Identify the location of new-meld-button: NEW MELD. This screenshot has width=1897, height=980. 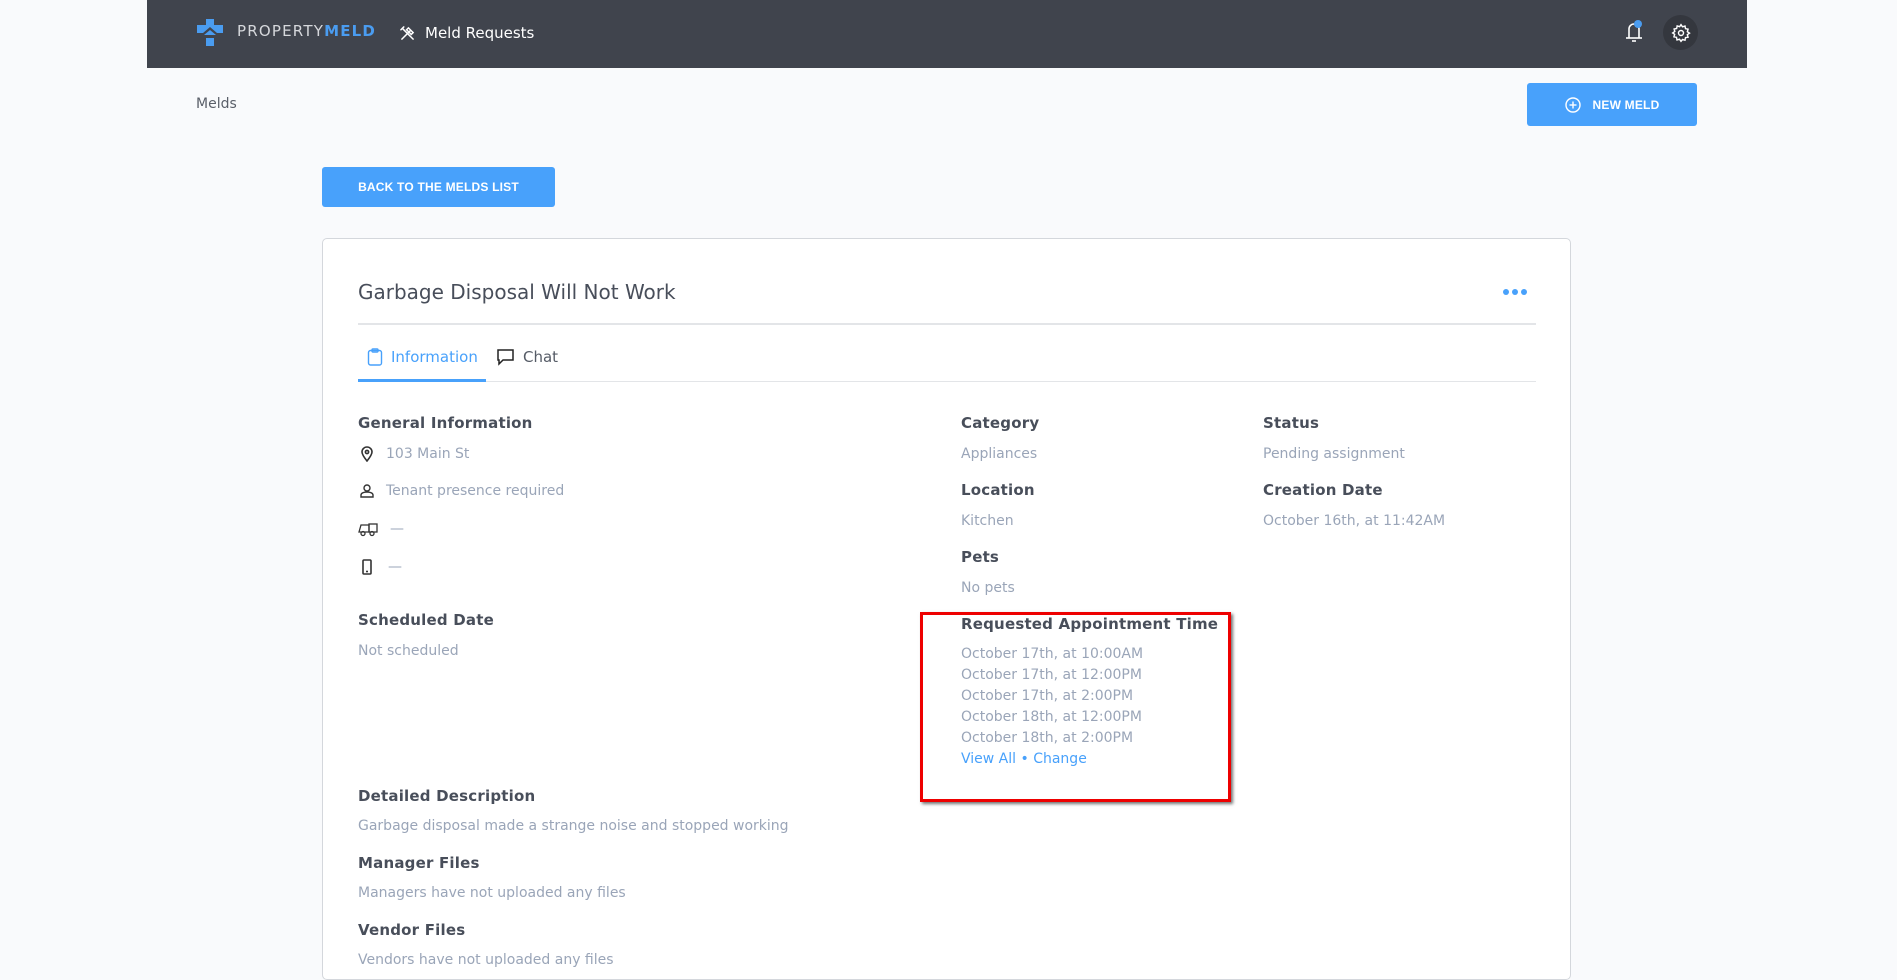
(1612, 104).